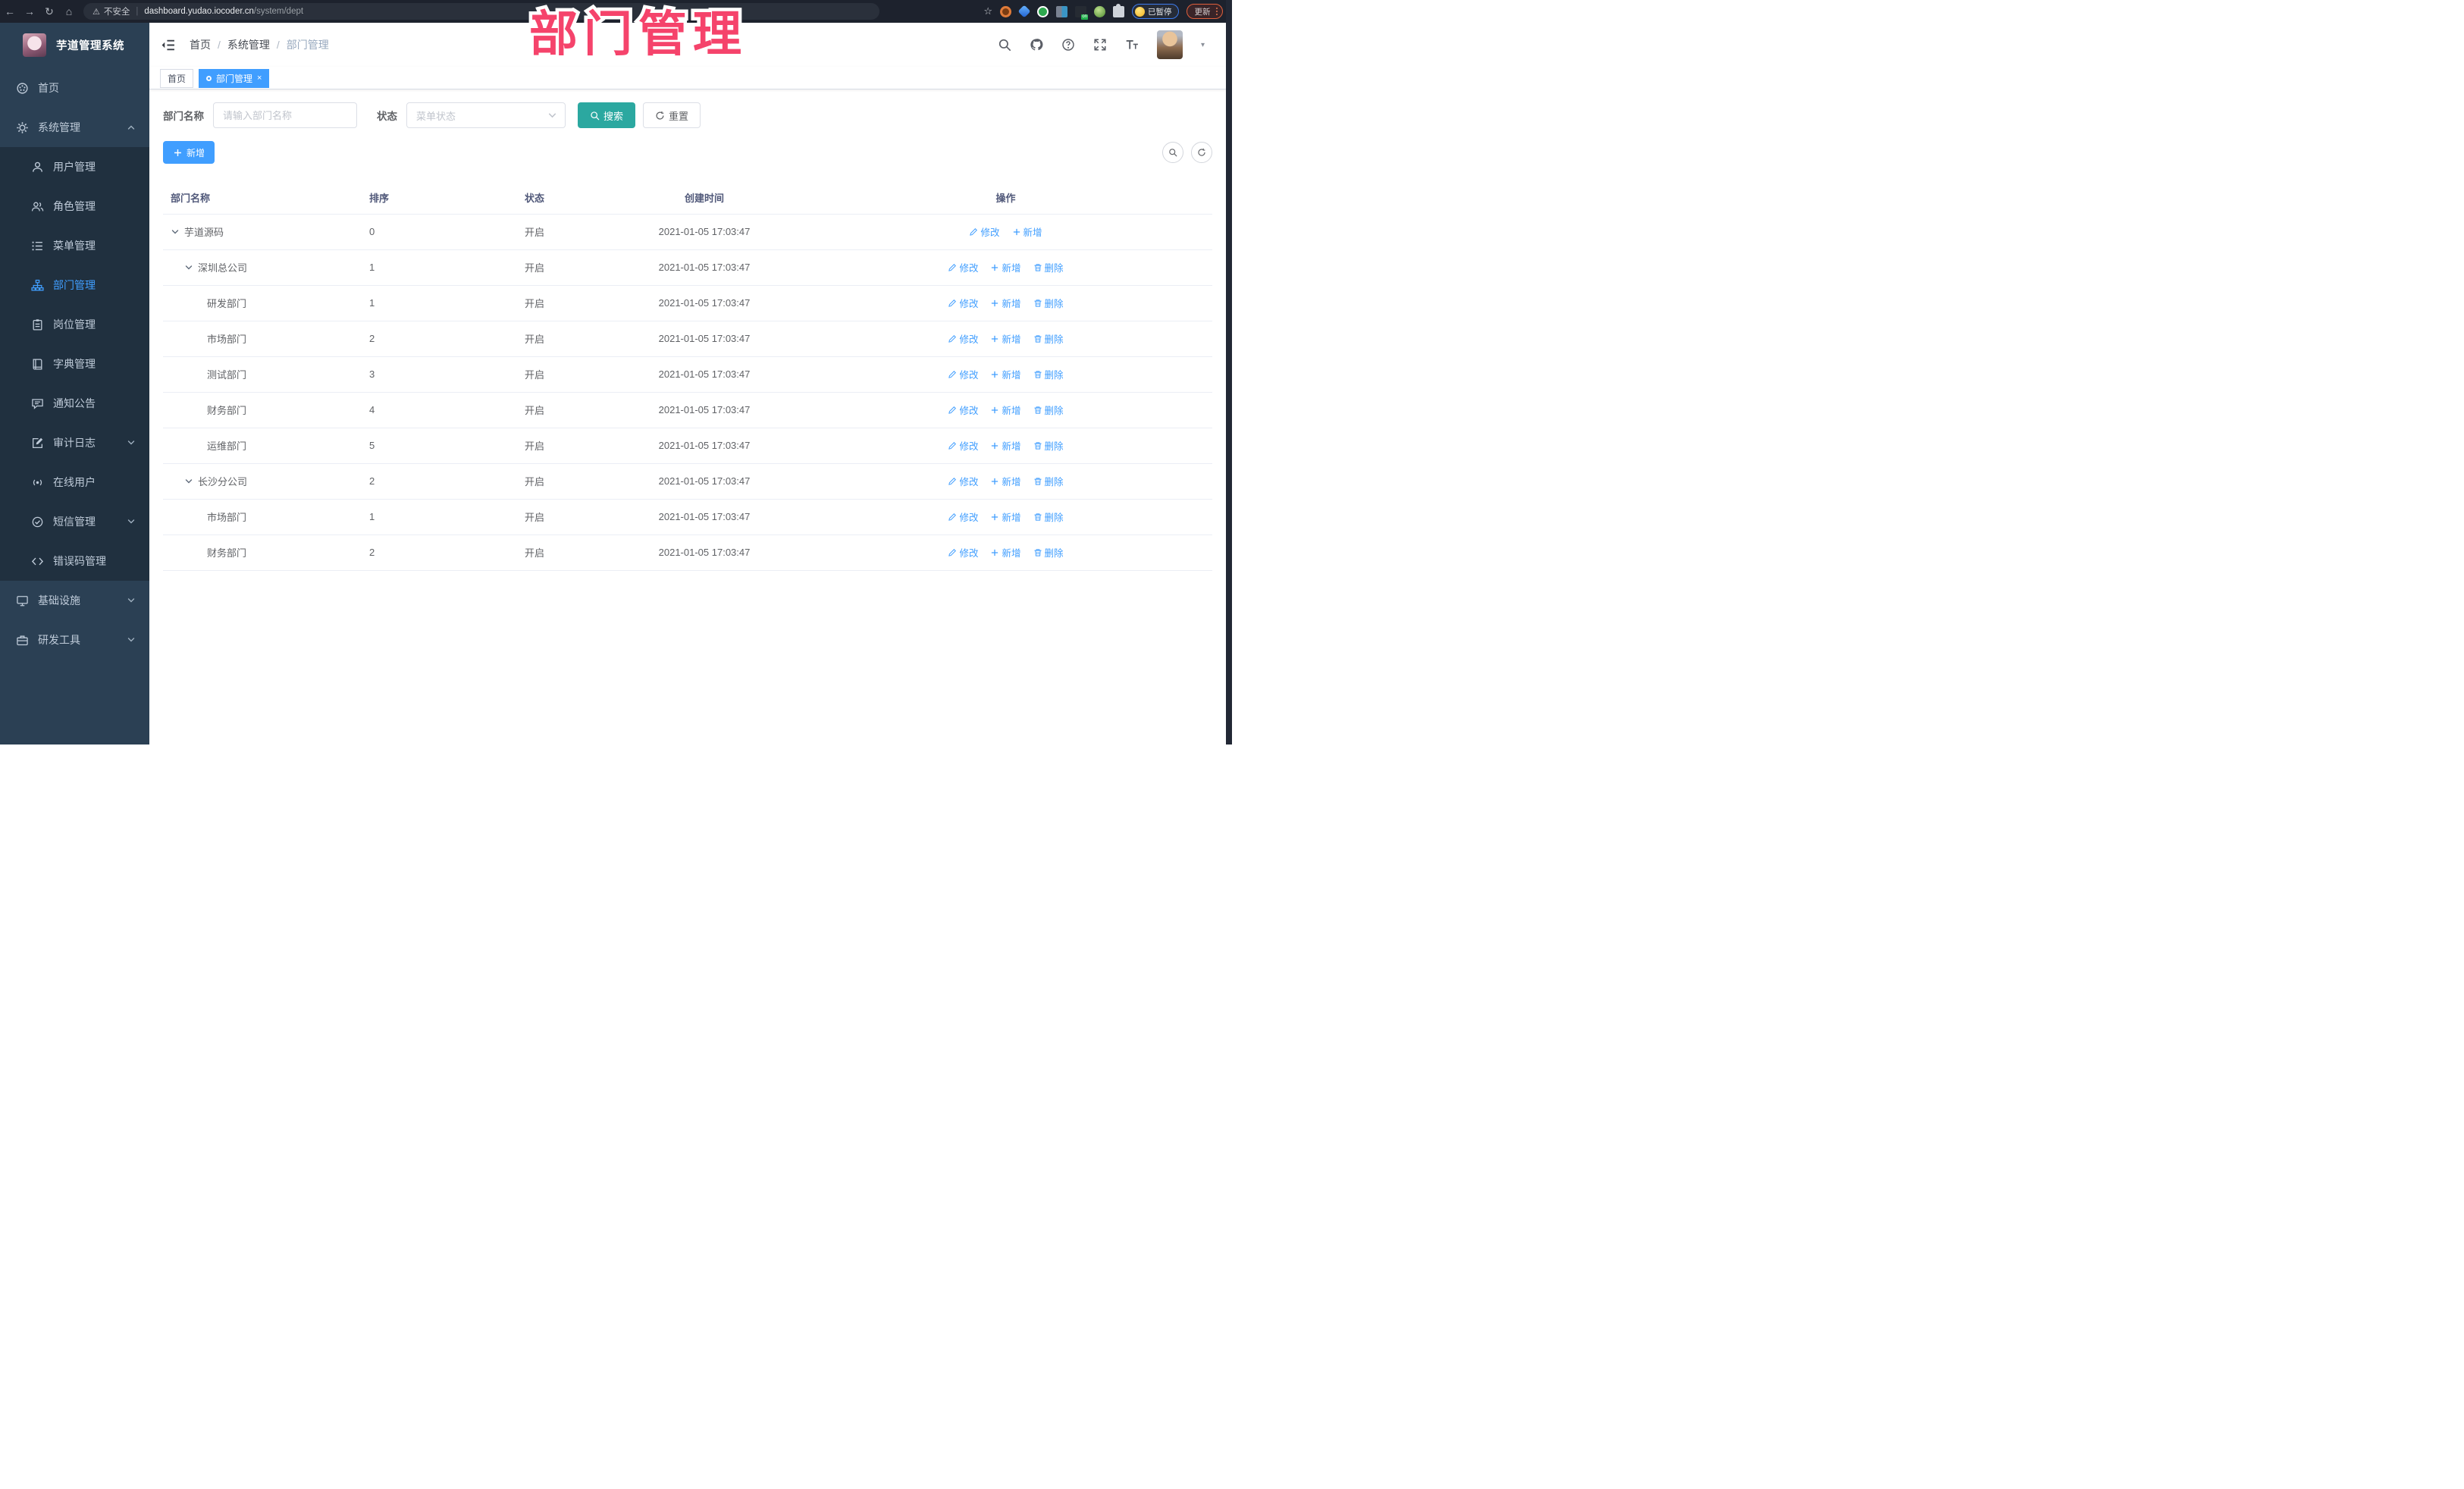 Image resolution: width=2464 pixels, height=1489 pixels. What do you see at coordinates (1118, 10) in the screenshot?
I see `extensions-puzzle-icon` at bounding box center [1118, 10].